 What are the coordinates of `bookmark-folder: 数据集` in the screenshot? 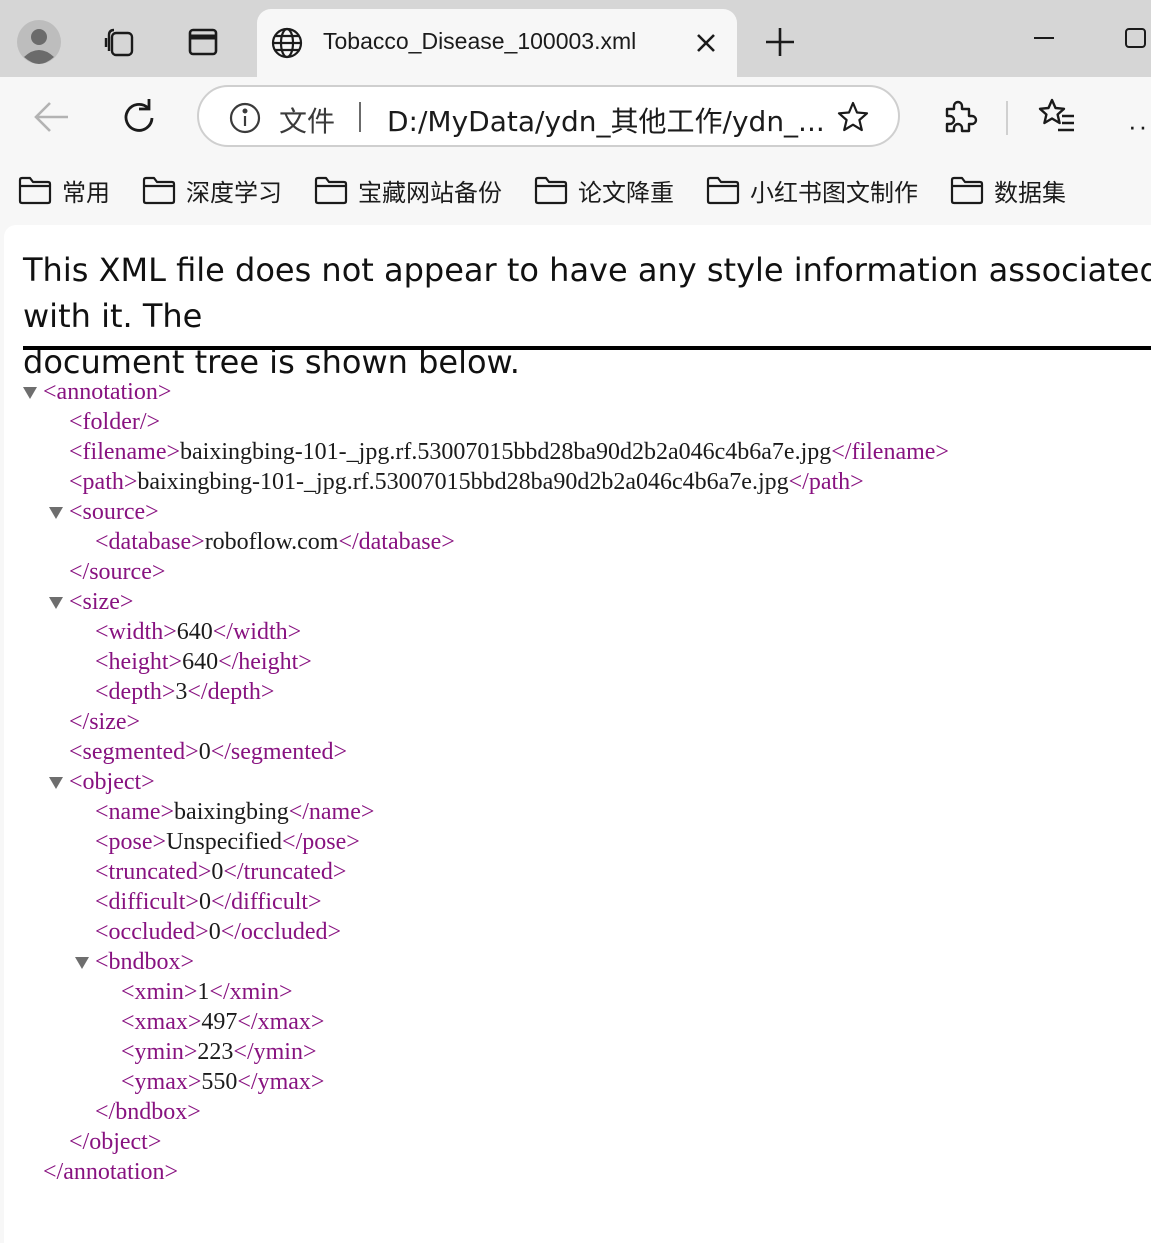 It's located at (1008, 190).